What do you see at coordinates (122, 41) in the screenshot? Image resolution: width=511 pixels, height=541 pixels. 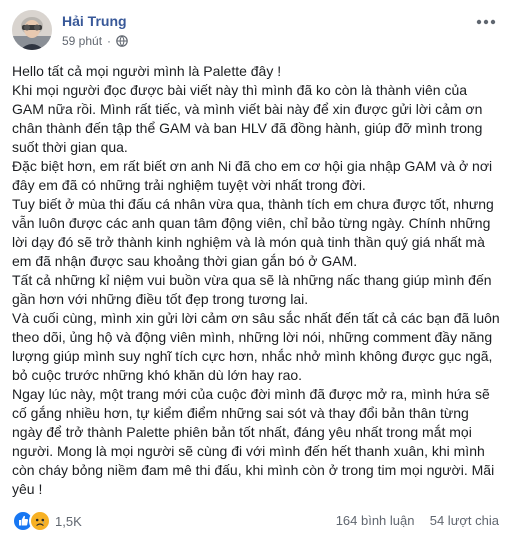 I see `globe-icon` at bounding box center [122, 41].